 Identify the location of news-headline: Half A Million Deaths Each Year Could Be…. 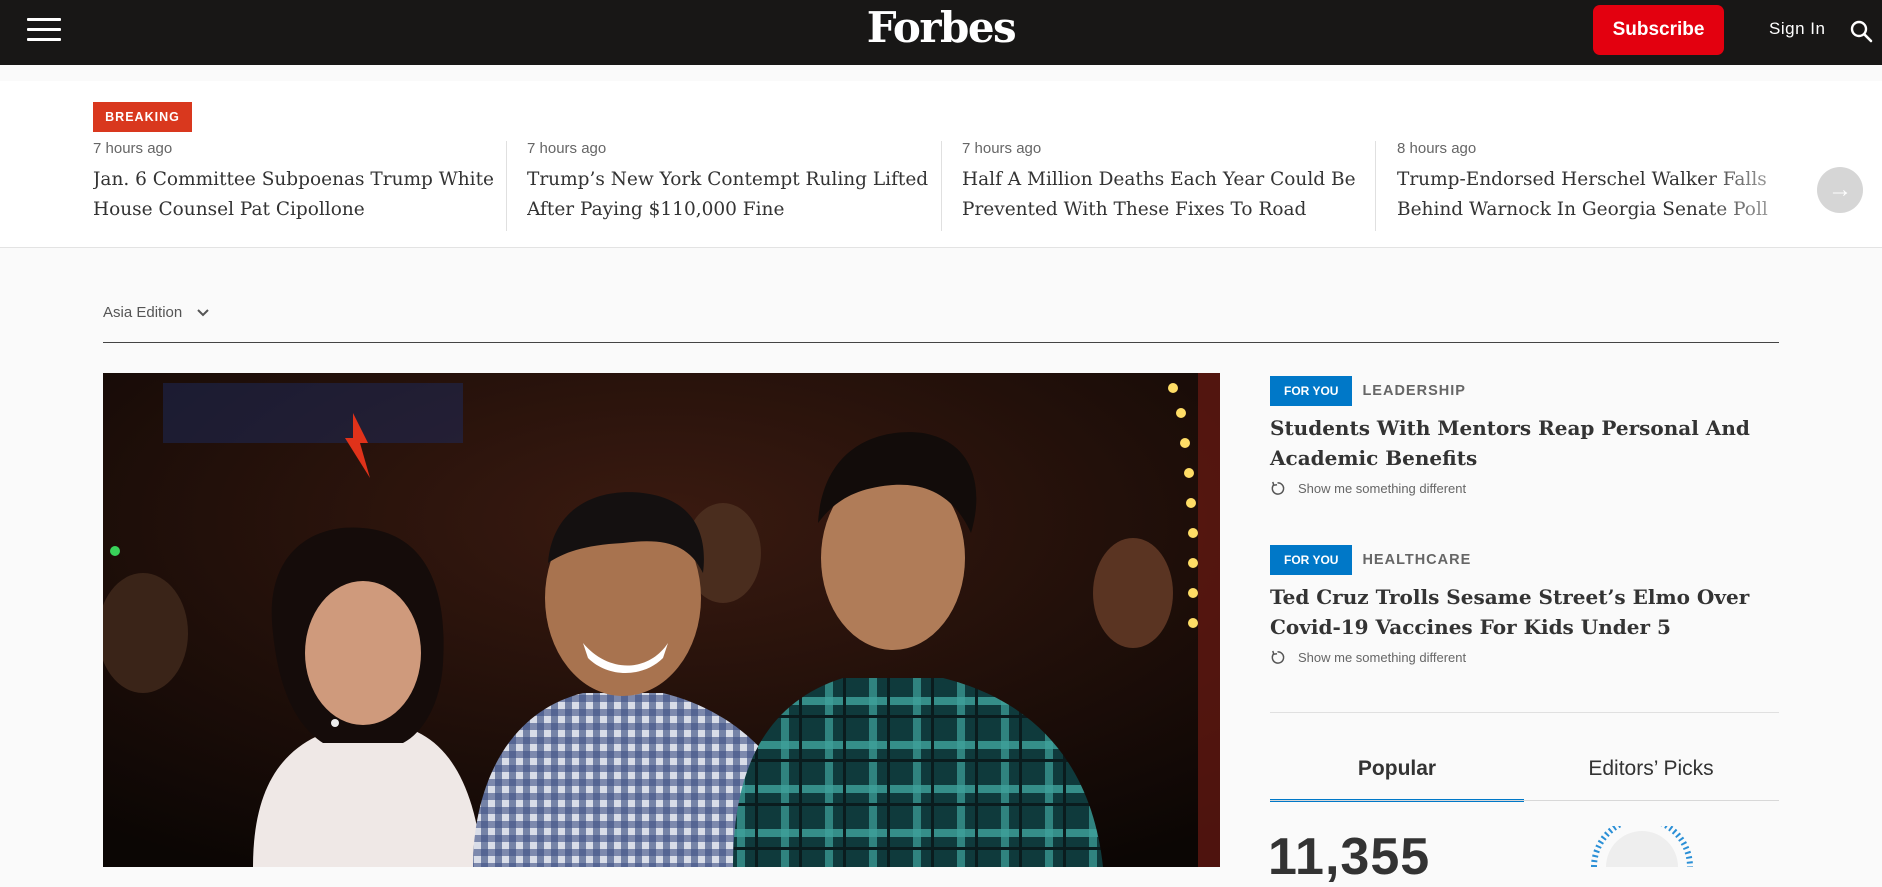
(1162, 195).